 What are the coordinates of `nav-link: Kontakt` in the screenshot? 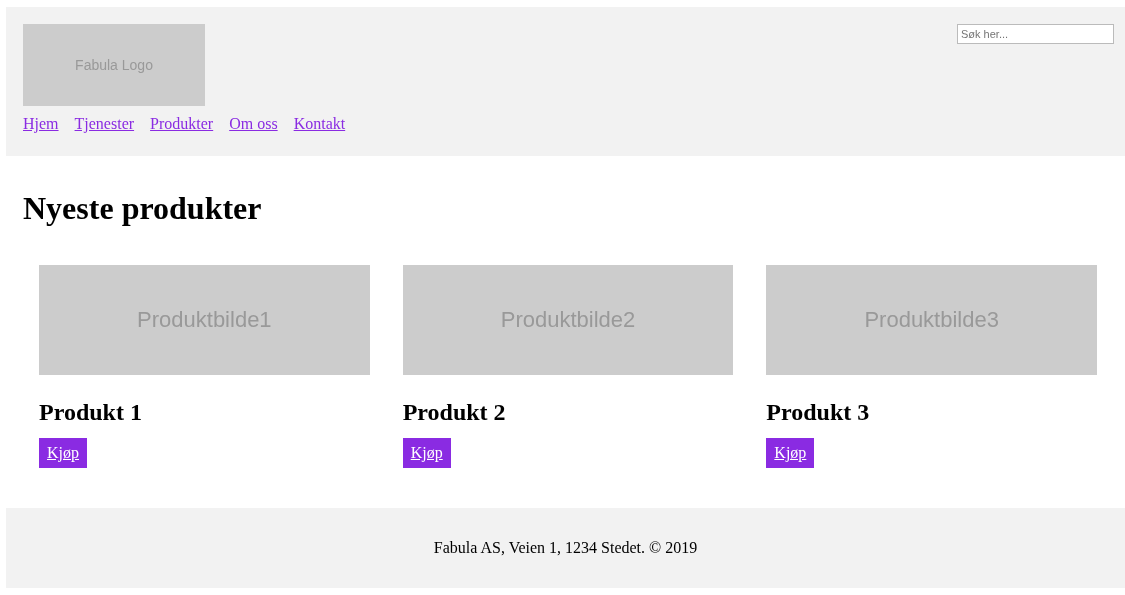 It's located at (319, 124).